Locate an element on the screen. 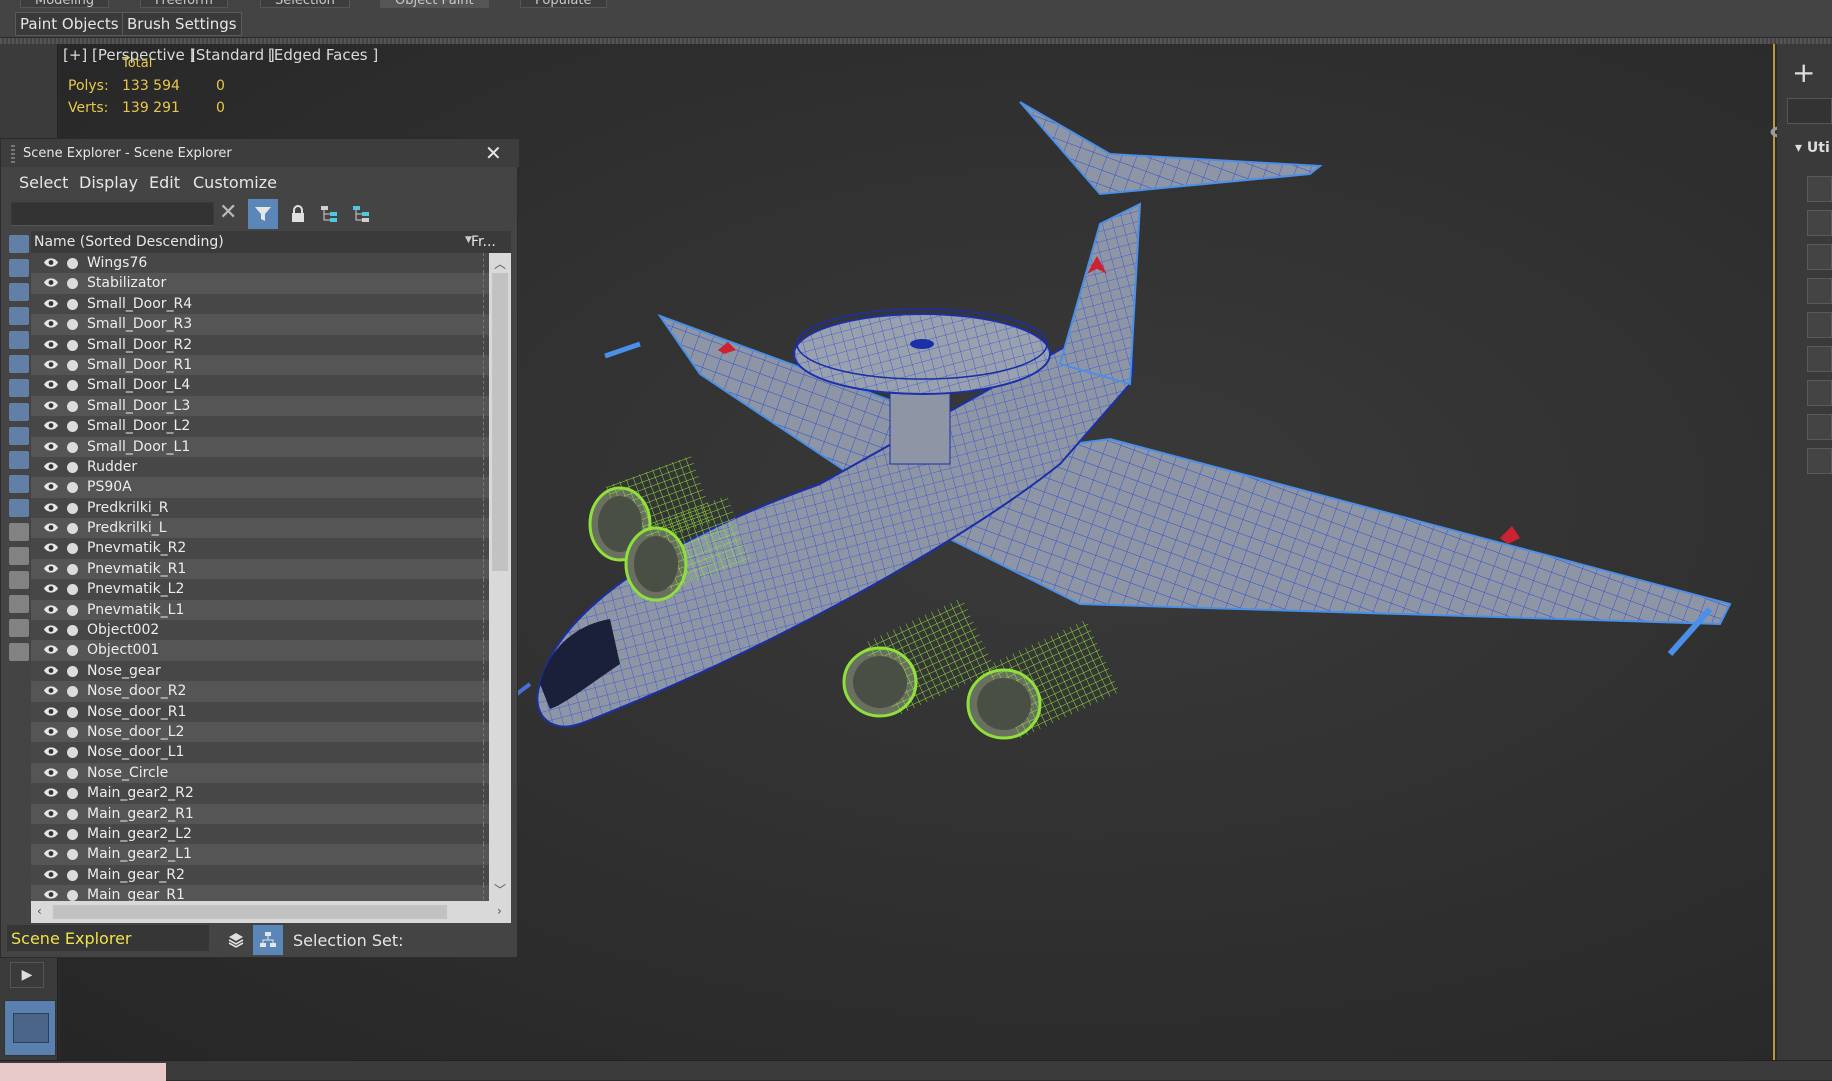 This screenshot has height=1081, width=1832. helpers-filter-icon is located at coordinates (19, 340).